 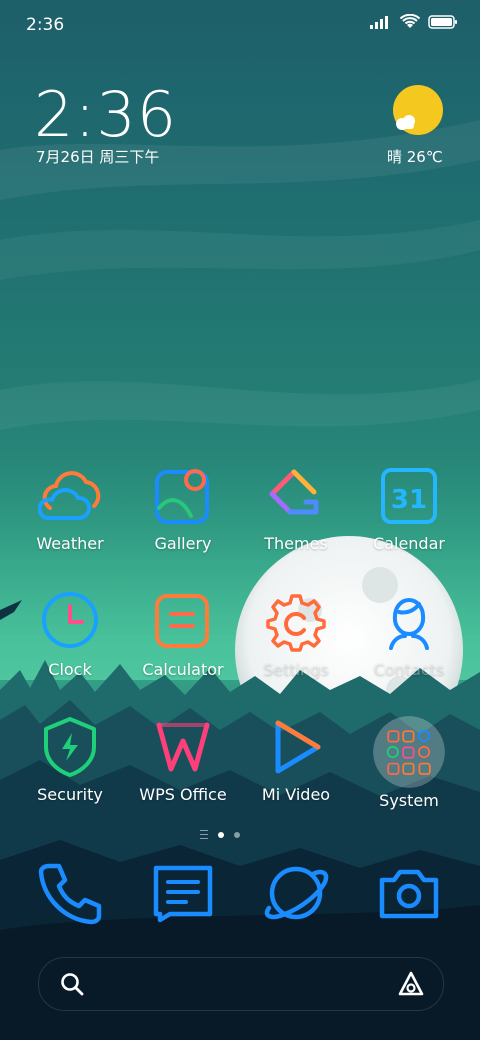 I want to click on app-weather: Weather, so click(x=70, y=508).